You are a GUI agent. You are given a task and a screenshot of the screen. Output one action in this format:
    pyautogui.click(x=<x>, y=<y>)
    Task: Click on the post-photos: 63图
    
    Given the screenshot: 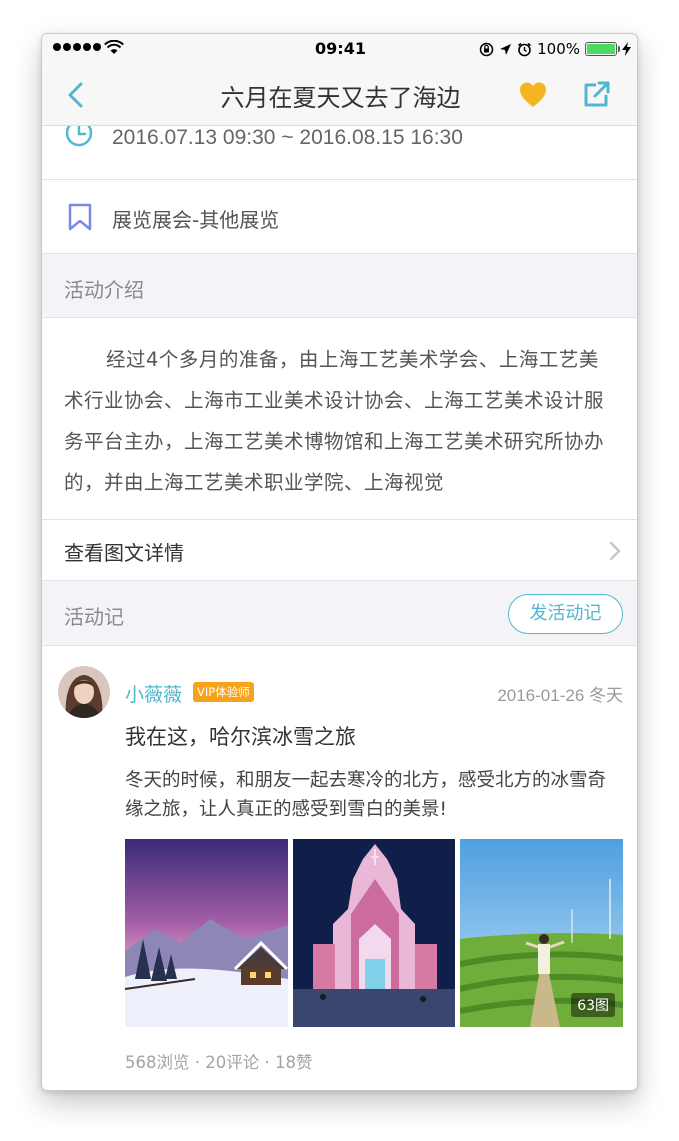 What is the action you would take?
    pyautogui.click(x=374, y=933)
    